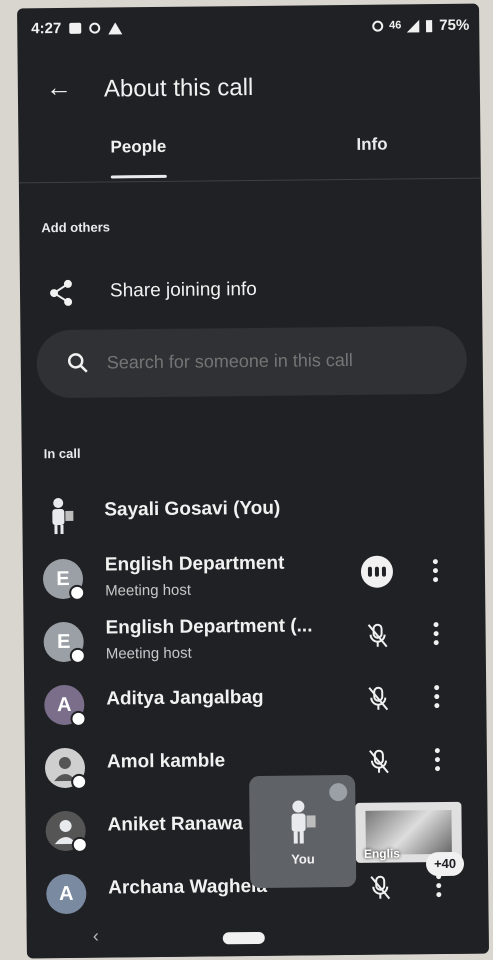 The image size is (493, 960). What do you see at coordinates (371, 145) in the screenshot?
I see `tab-info: Info` at bounding box center [371, 145].